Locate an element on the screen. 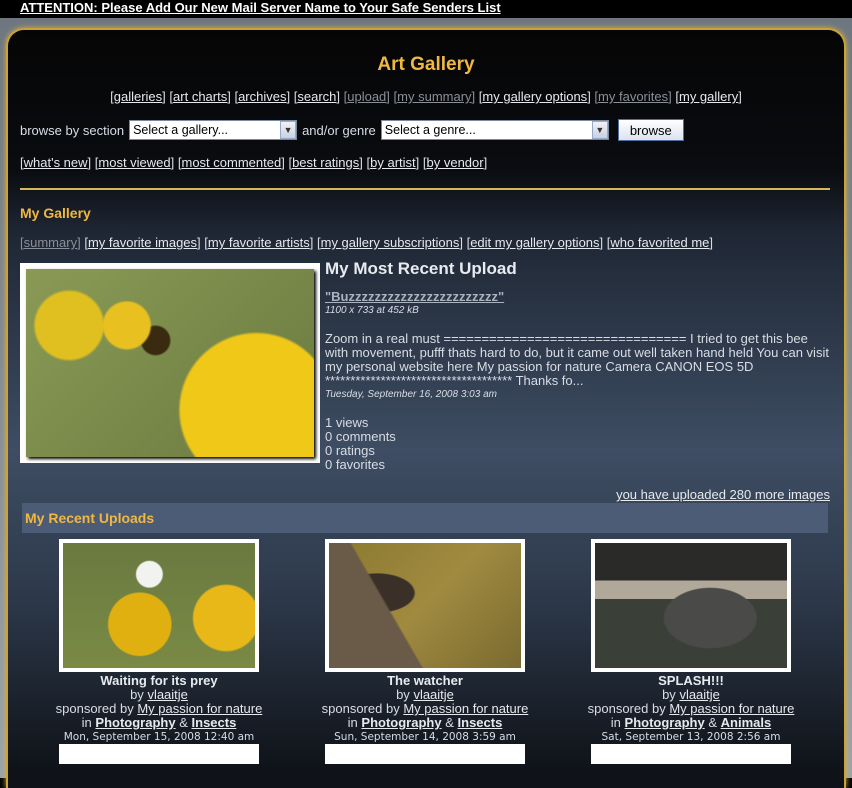 Image resolution: width=852 pixels, height=788 pixels. nav-item: [my summary] is located at coordinates (436, 96).